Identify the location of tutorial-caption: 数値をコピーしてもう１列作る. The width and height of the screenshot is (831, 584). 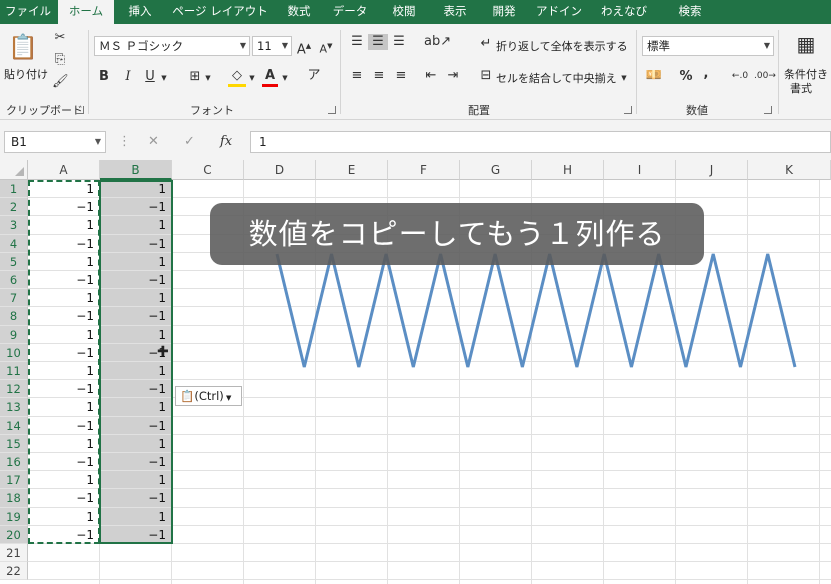
(457, 234).